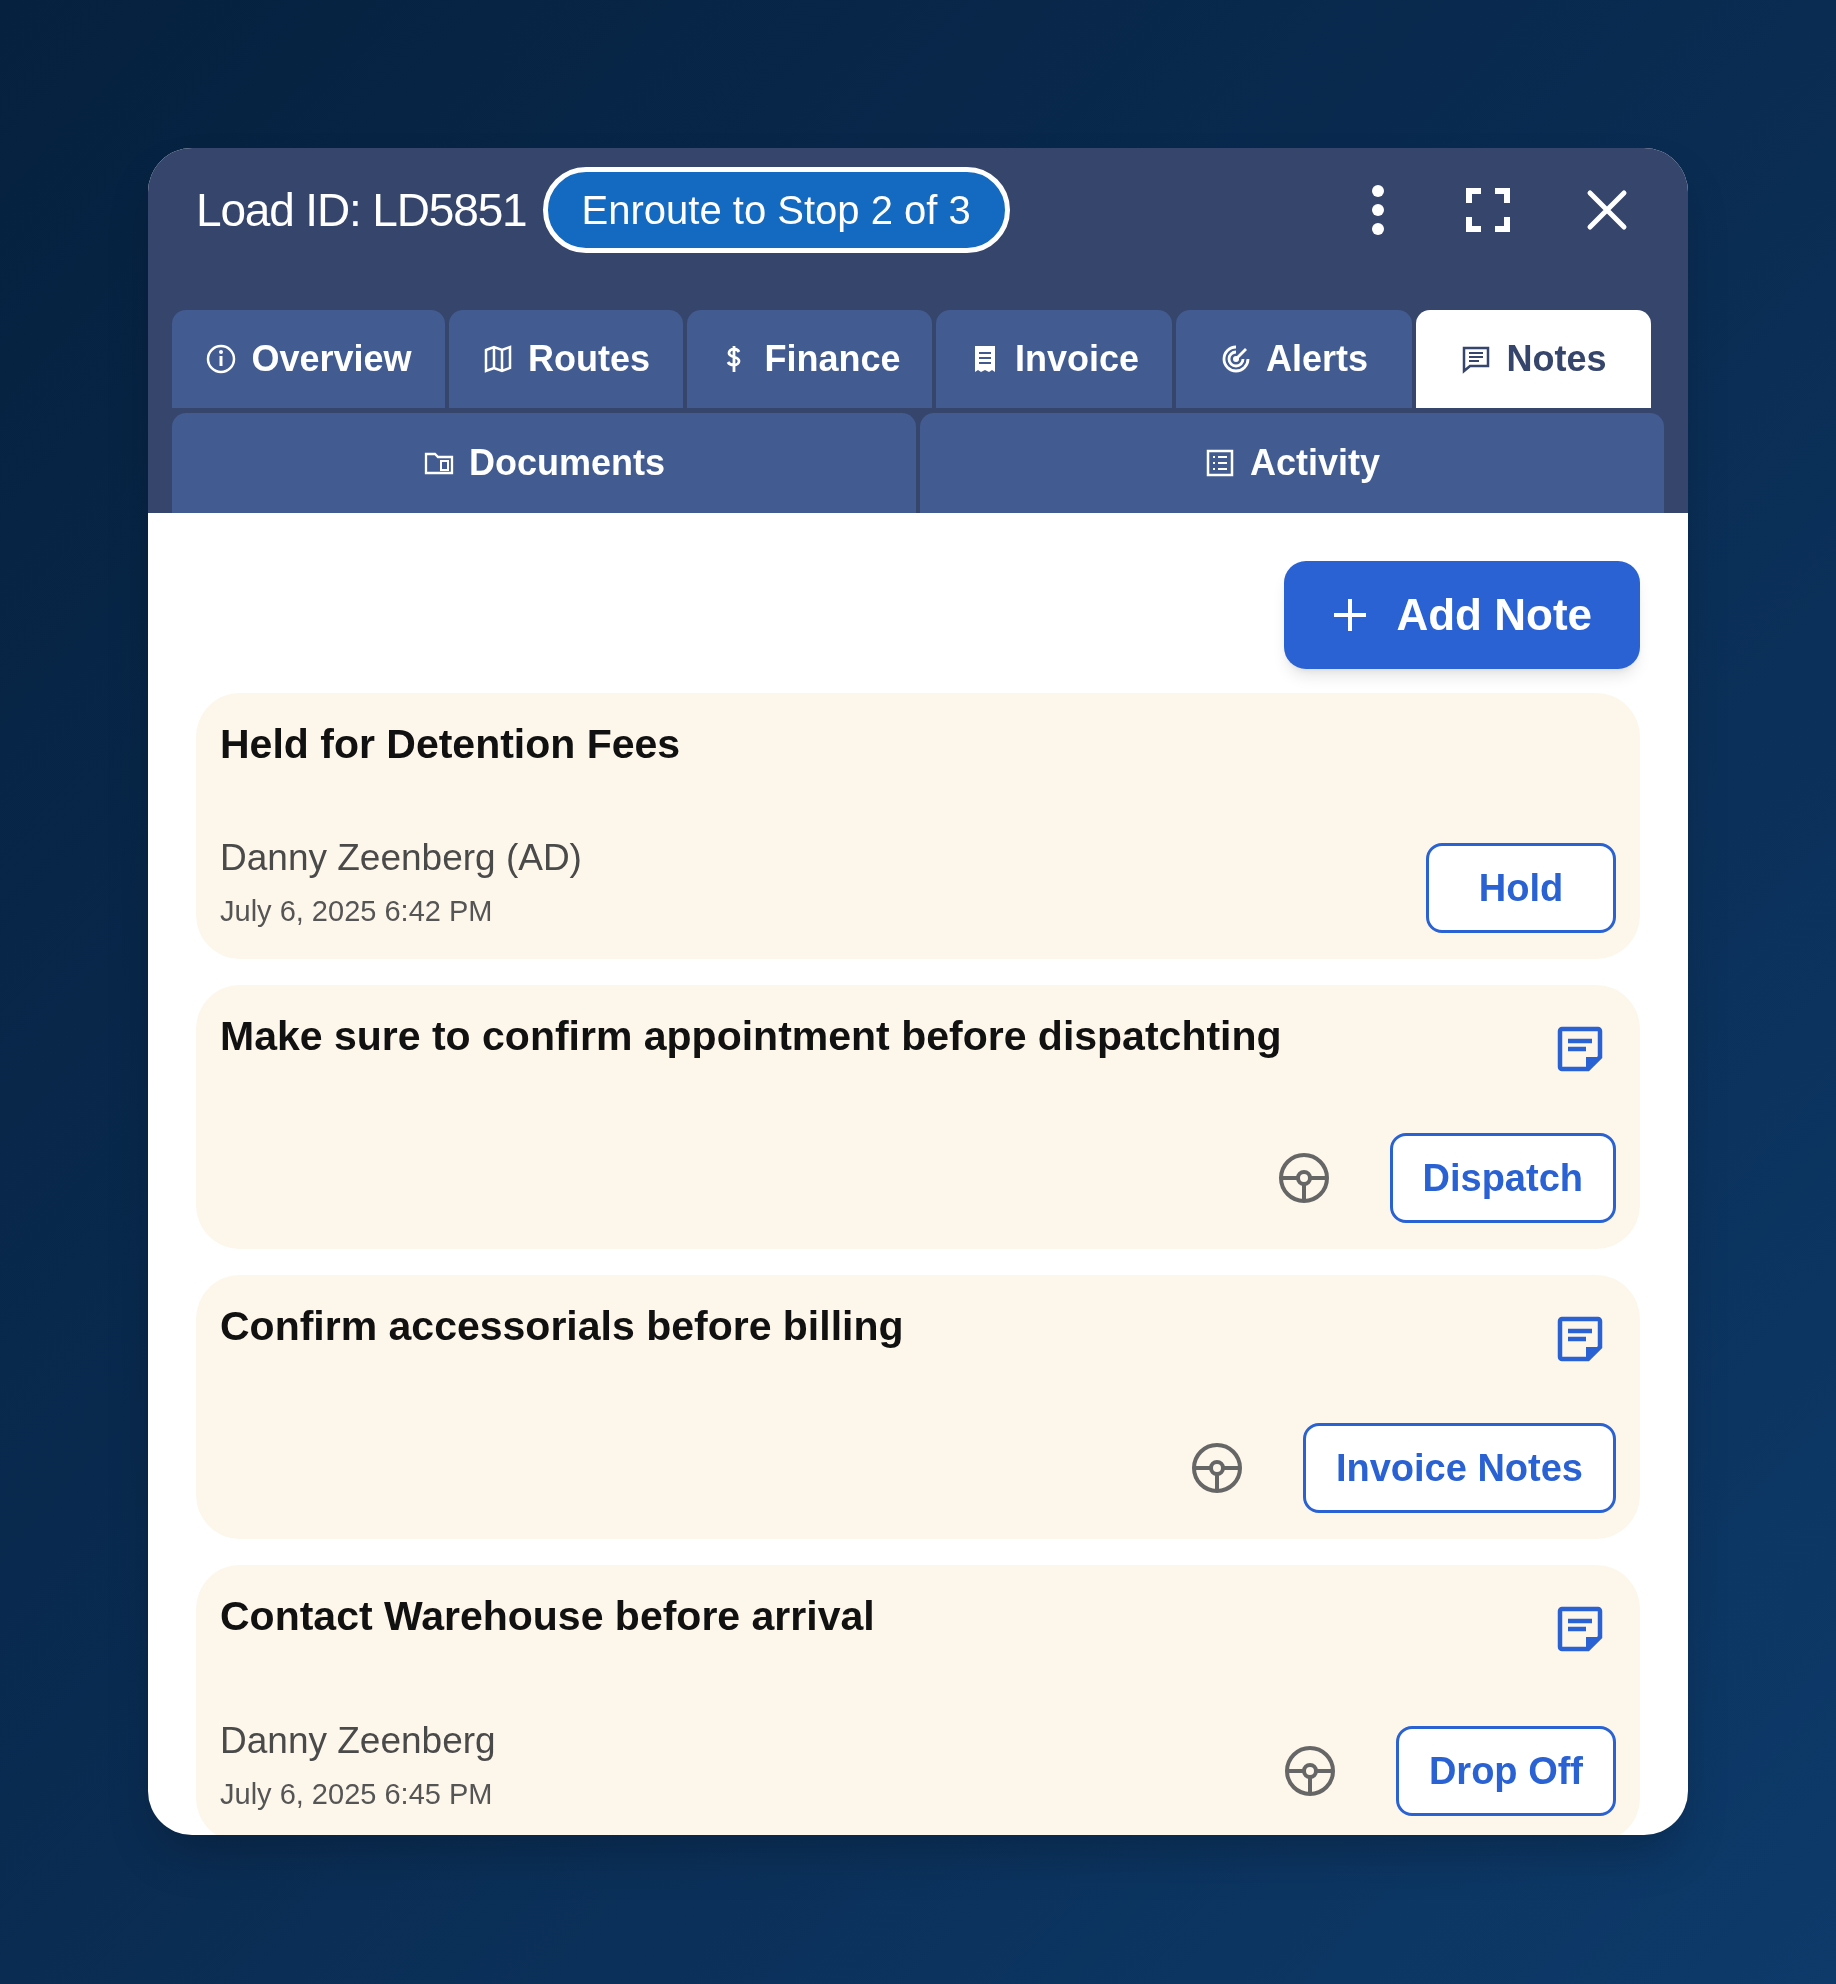  What do you see at coordinates (357, 911) in the screenshot?
I see `note-timestamp: July 6, 2025 6:42 PM` at bounding box center [357, 911].